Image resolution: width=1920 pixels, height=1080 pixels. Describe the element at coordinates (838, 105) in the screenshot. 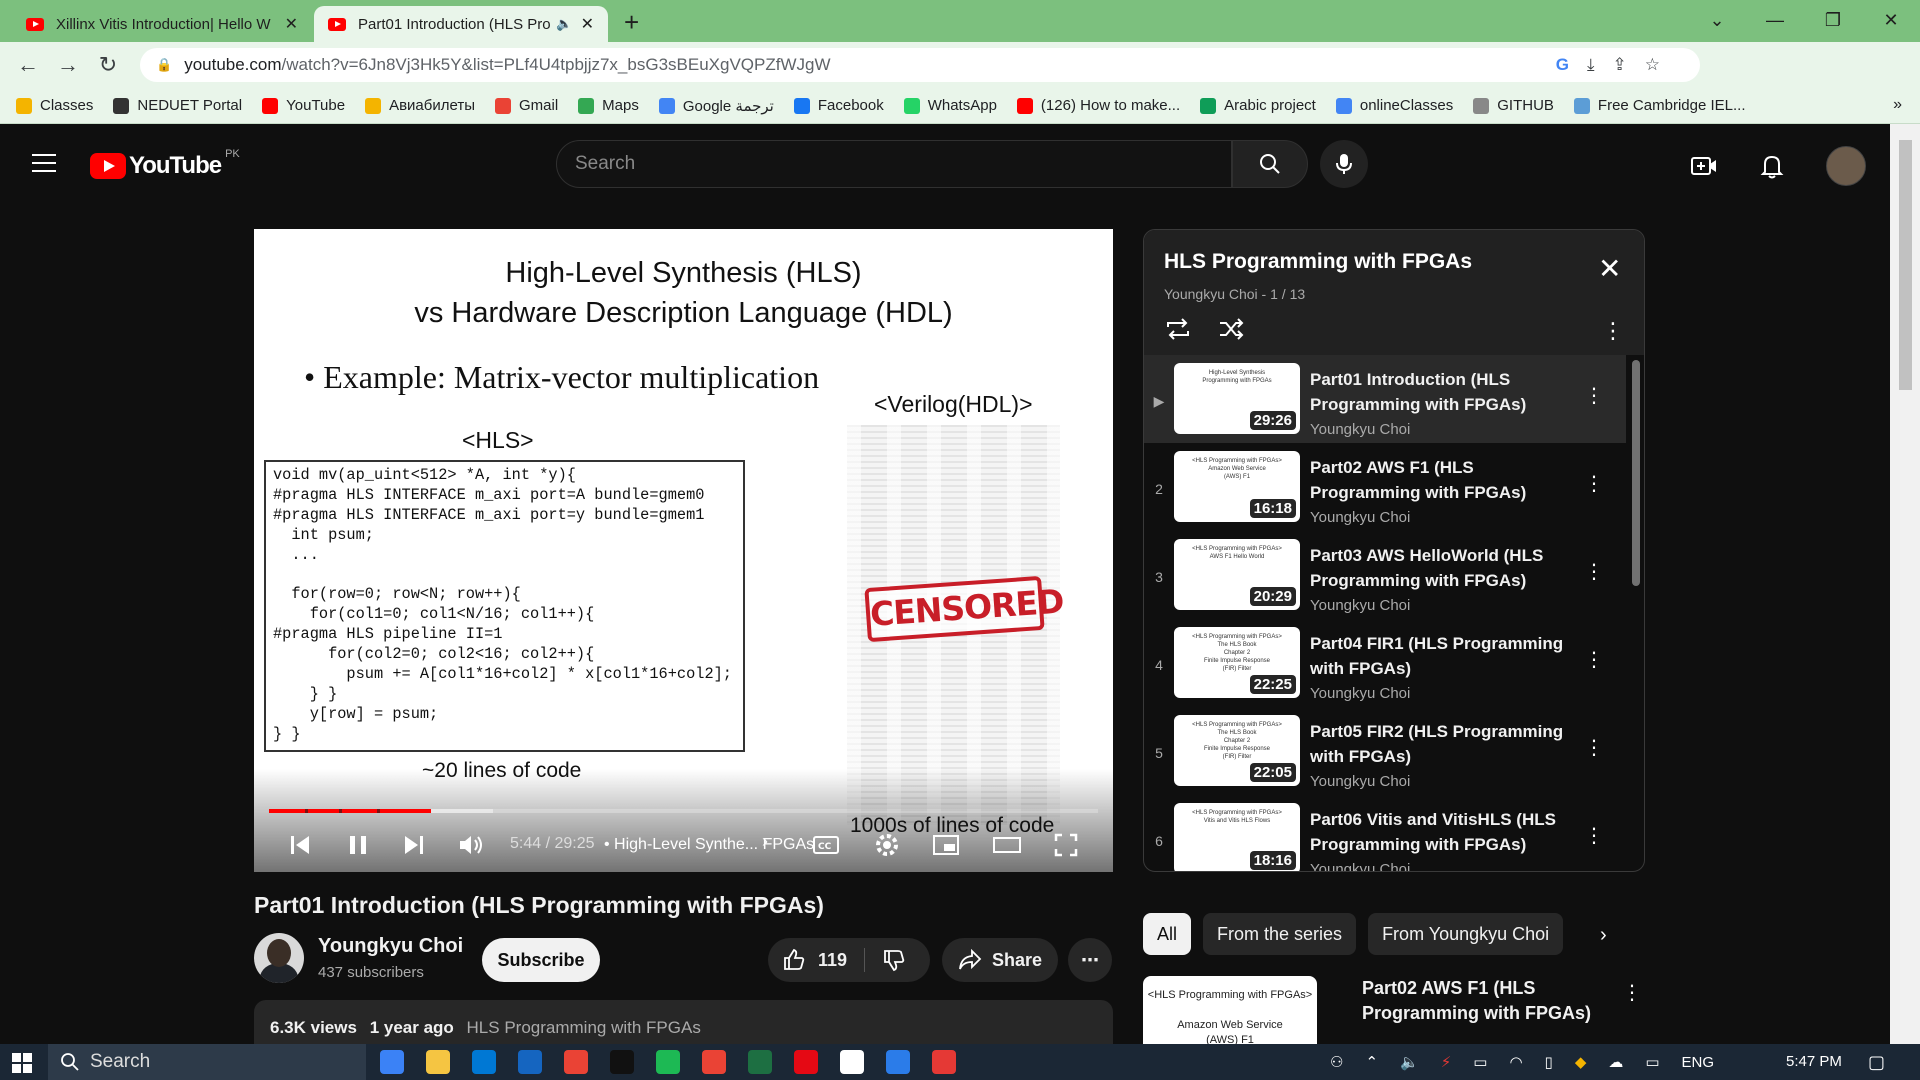

I see `bookmark-item: Facebook` at that location.